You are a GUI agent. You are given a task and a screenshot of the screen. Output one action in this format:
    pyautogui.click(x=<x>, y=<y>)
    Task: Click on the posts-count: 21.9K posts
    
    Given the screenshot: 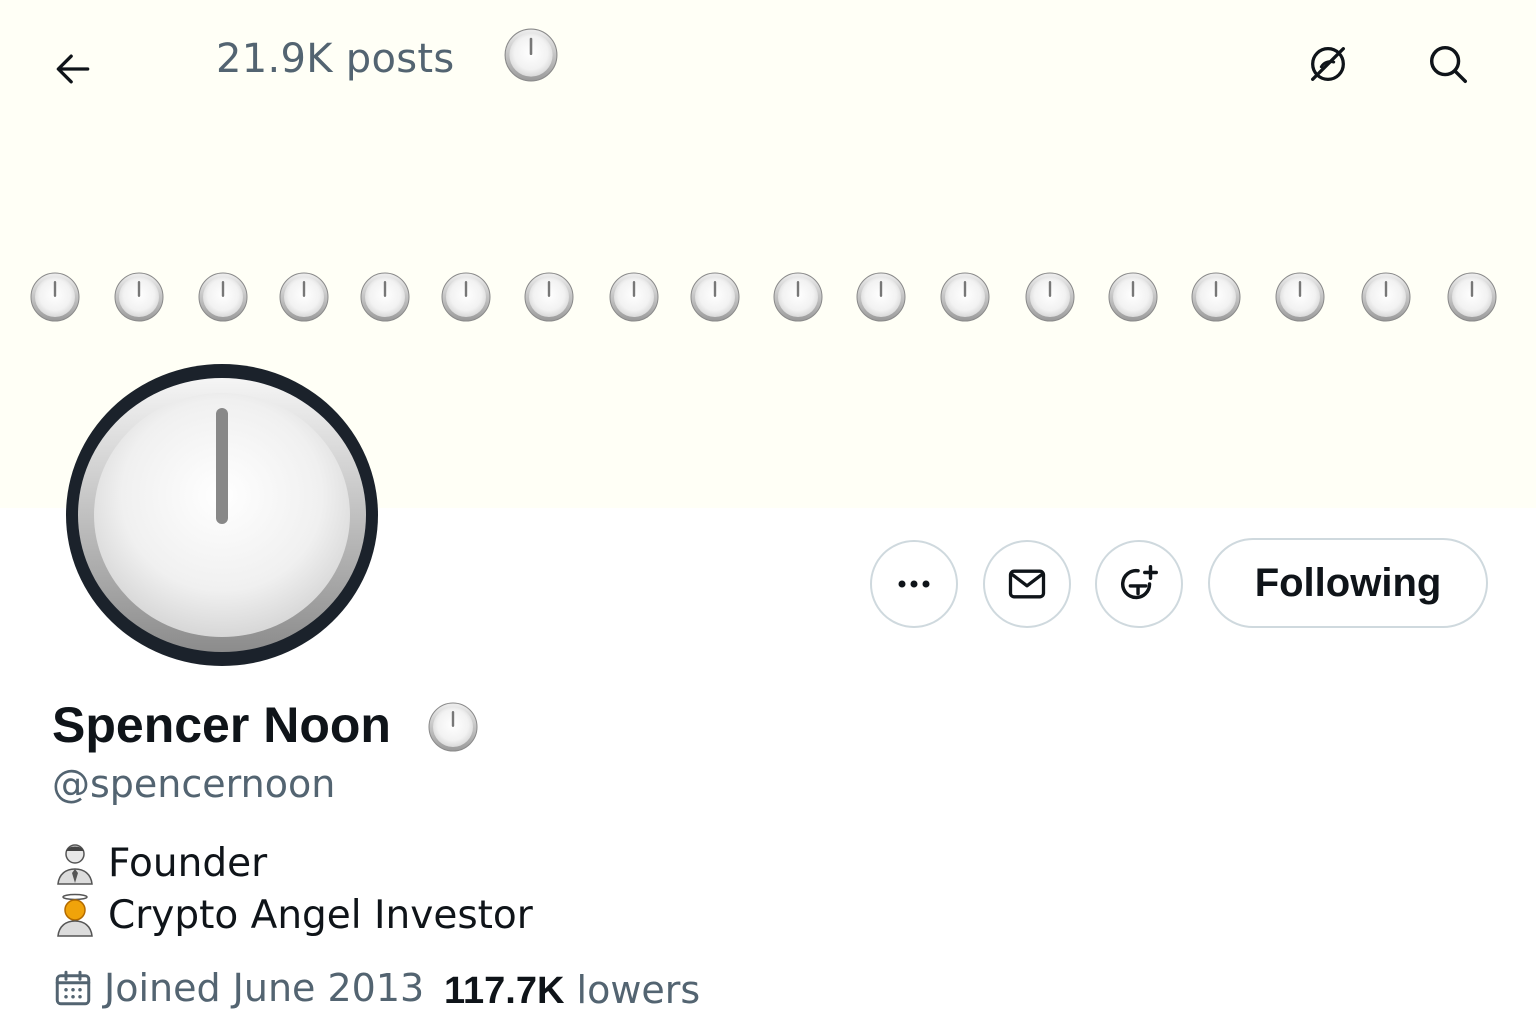 What is the action you would take?
    pyautogui.click(x=335, y=59)
    